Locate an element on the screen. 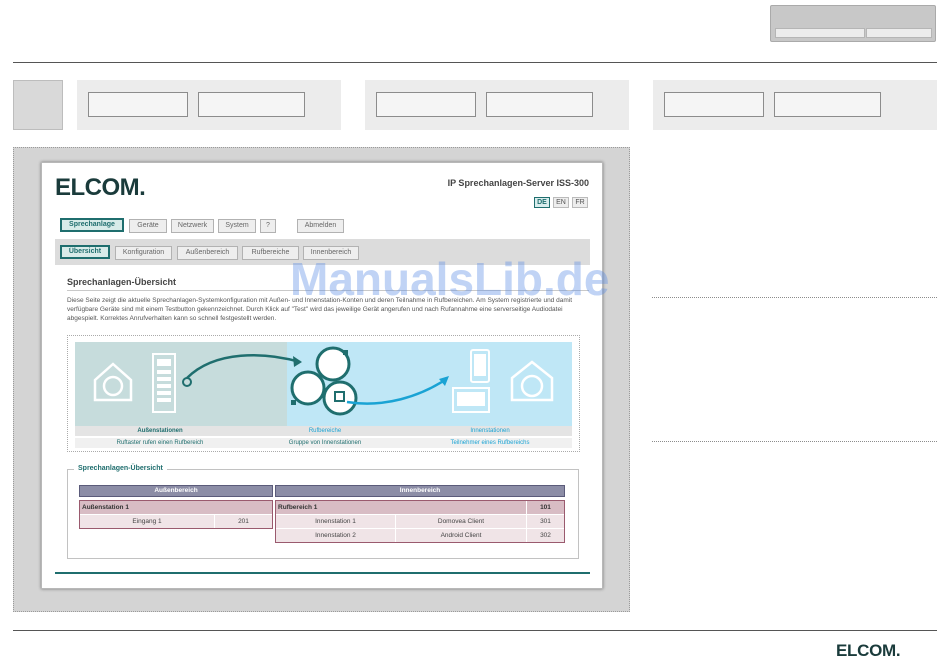 The image size is (950, 661). nav-square is located at coordinates (38, 105).